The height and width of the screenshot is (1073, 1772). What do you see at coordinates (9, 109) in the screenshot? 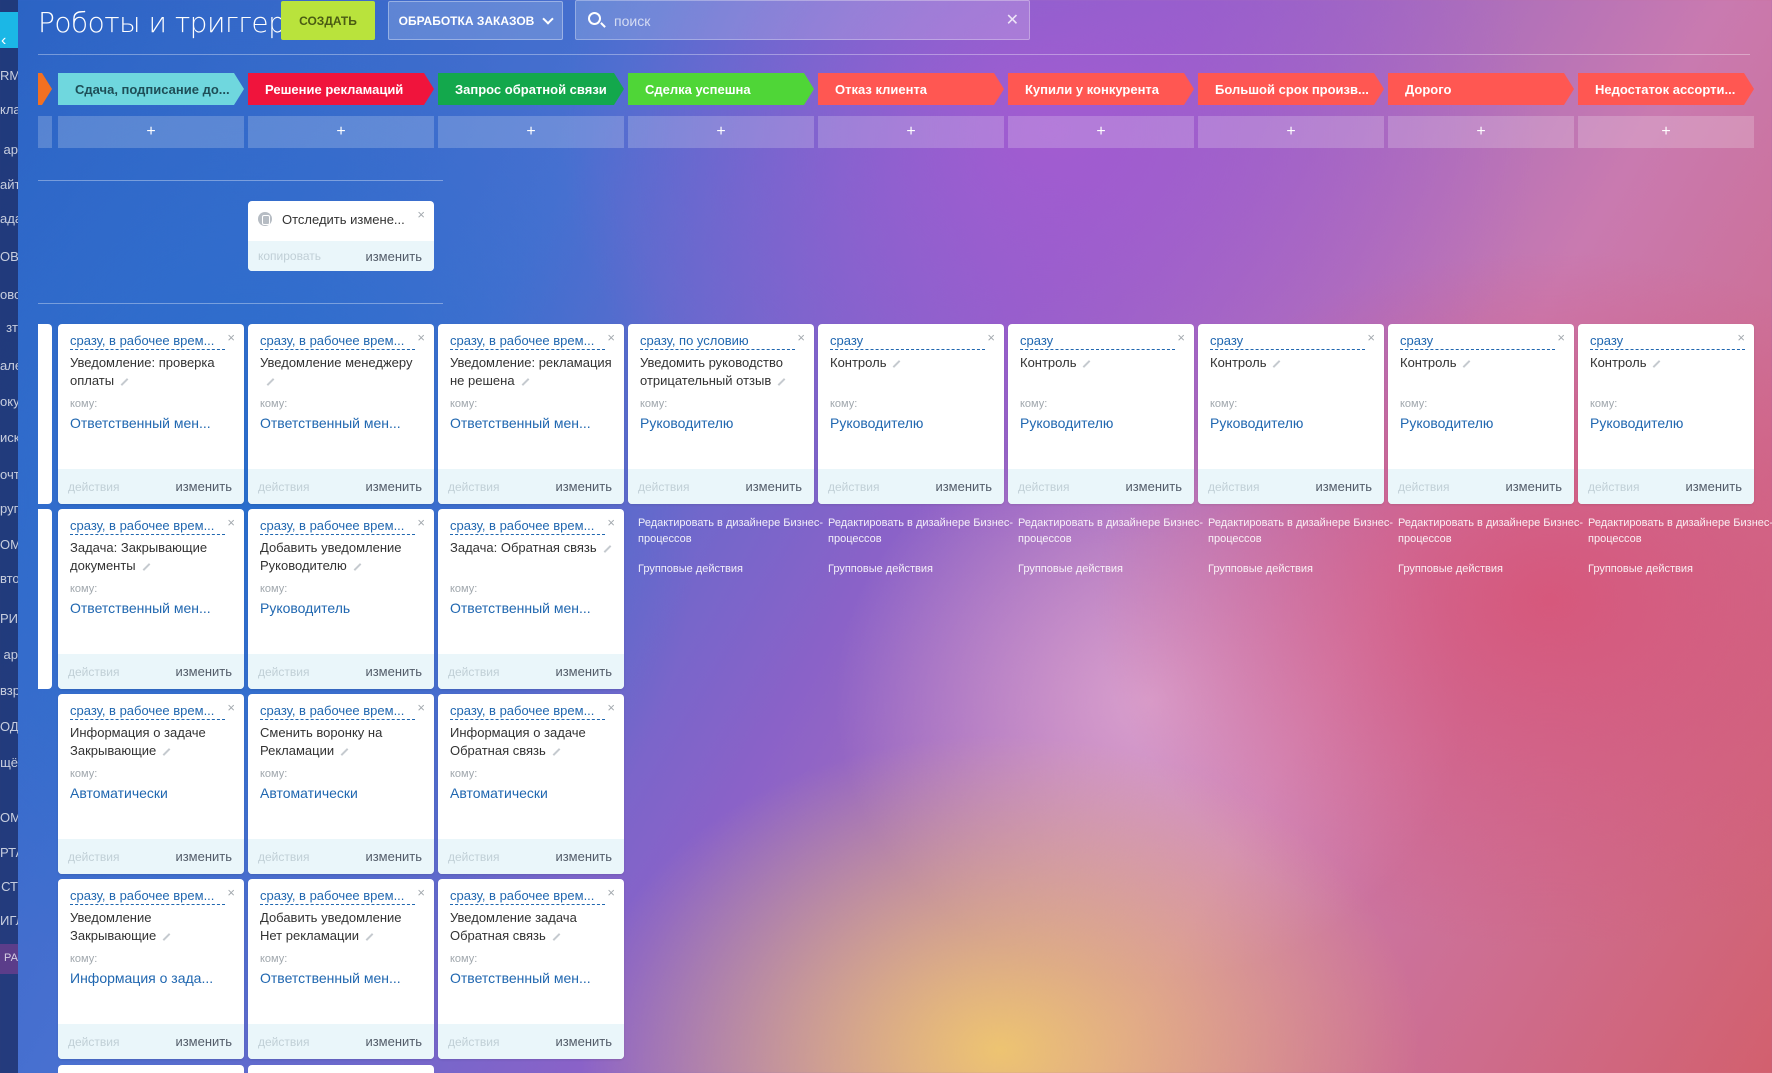
I see `sidebar-nav-item: кла` at bounding box center [9, 109].